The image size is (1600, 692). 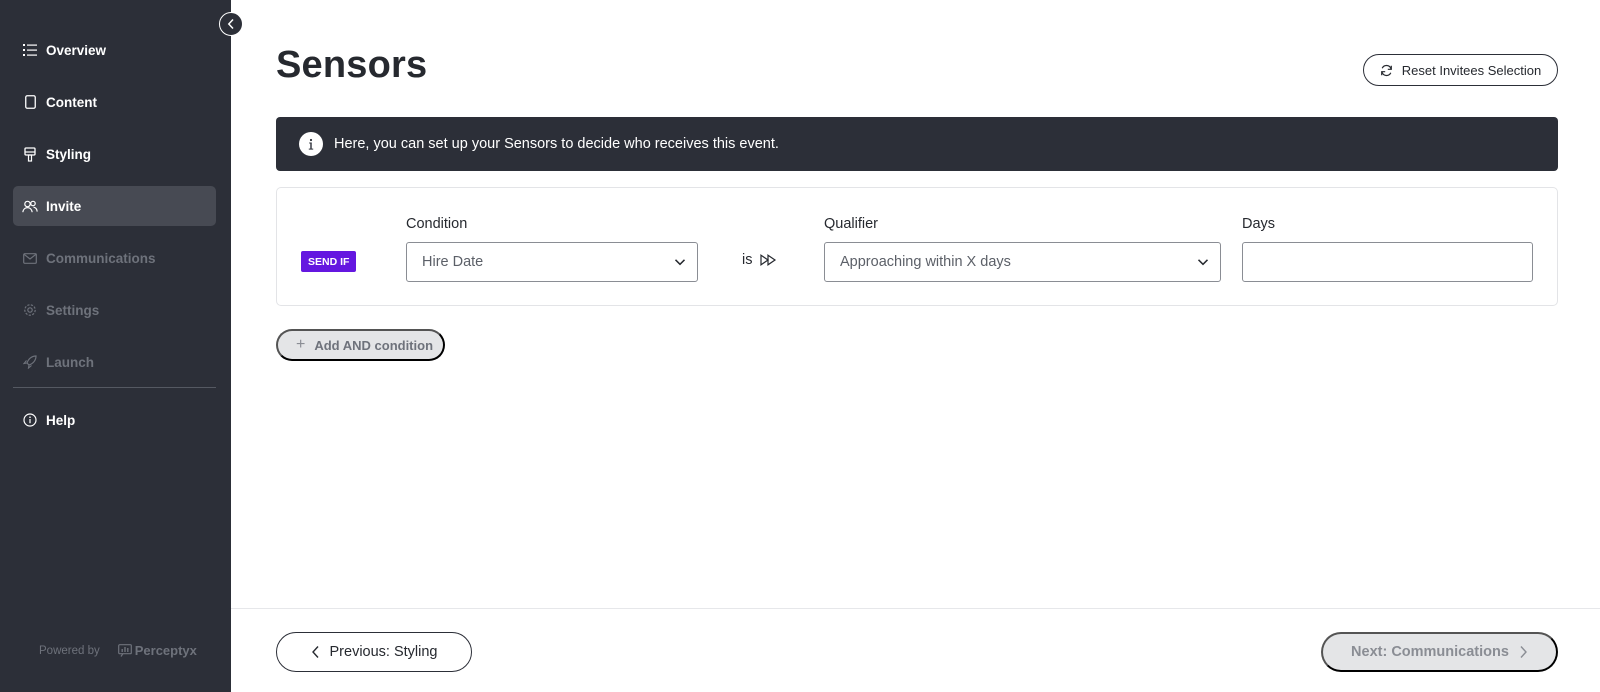 I want to click on add-and-condition-button: + Add AND condition, so click(x=360, y=345).